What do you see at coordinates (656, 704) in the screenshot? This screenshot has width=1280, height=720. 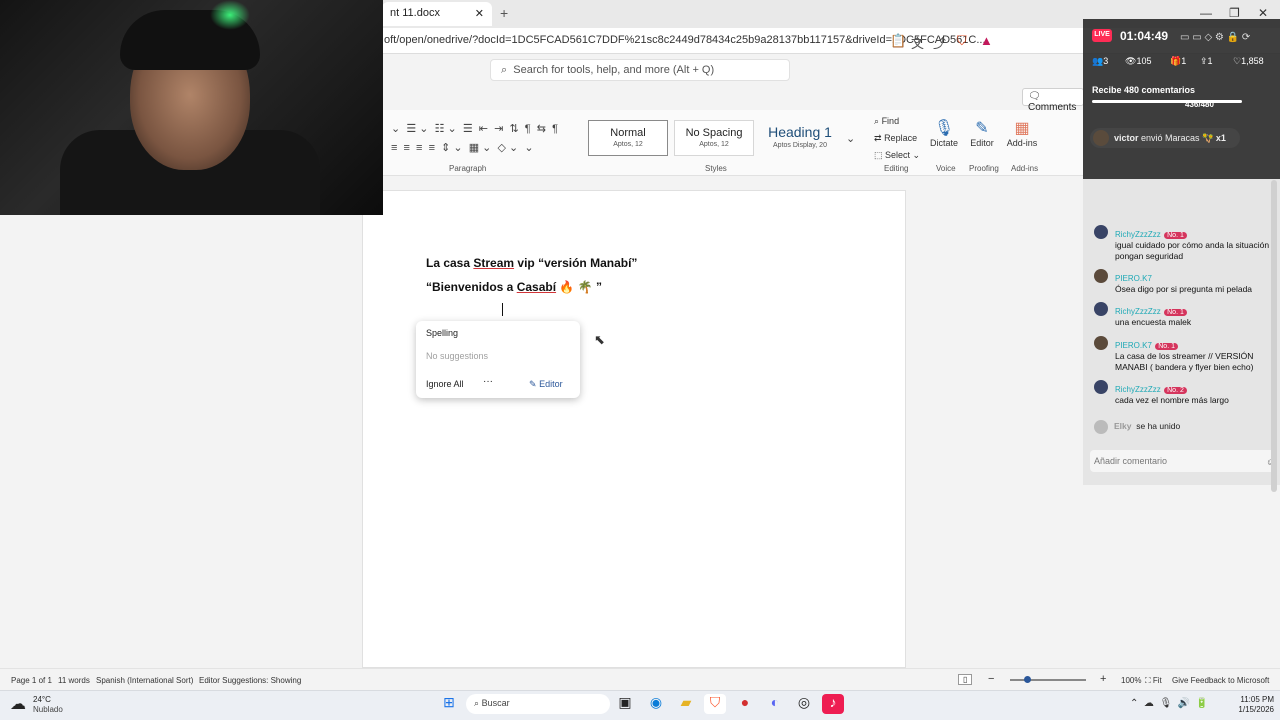 I see `edge-icon: ◉` at bounding box center [656, 704].